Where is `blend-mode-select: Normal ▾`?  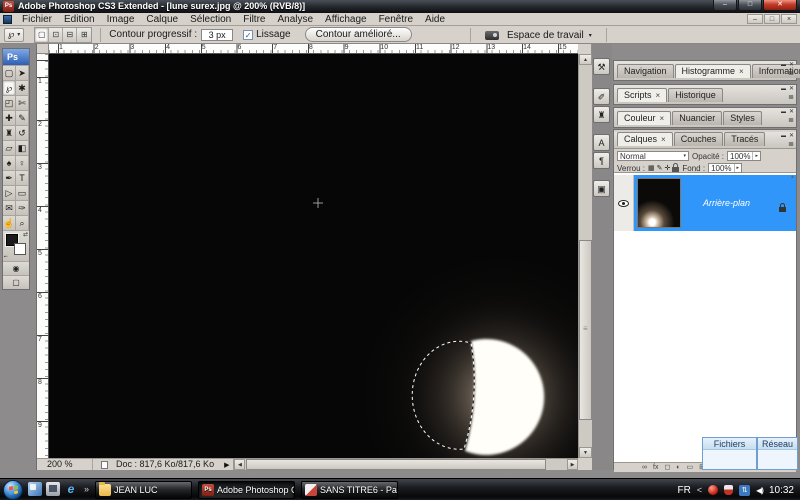 blend-mode-select: Normal ▾ is located at coordinates (653, 156).